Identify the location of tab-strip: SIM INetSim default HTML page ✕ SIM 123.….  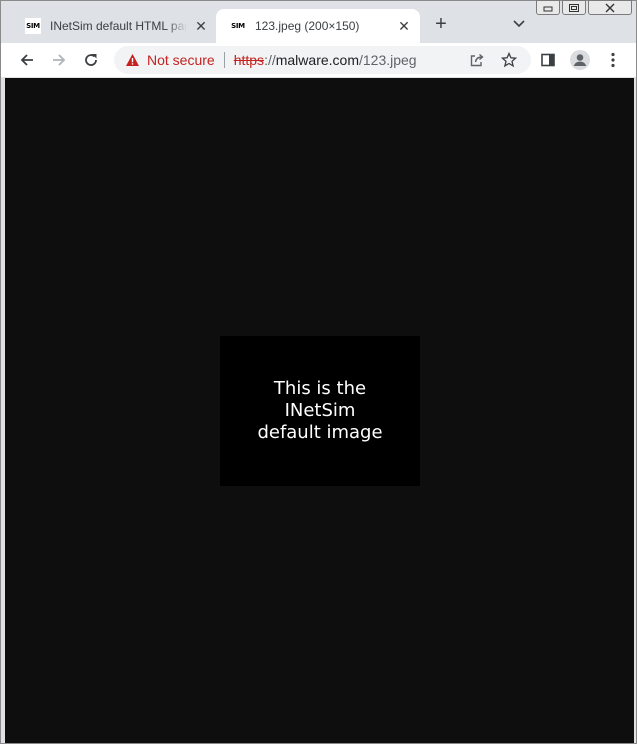
(318, 21).